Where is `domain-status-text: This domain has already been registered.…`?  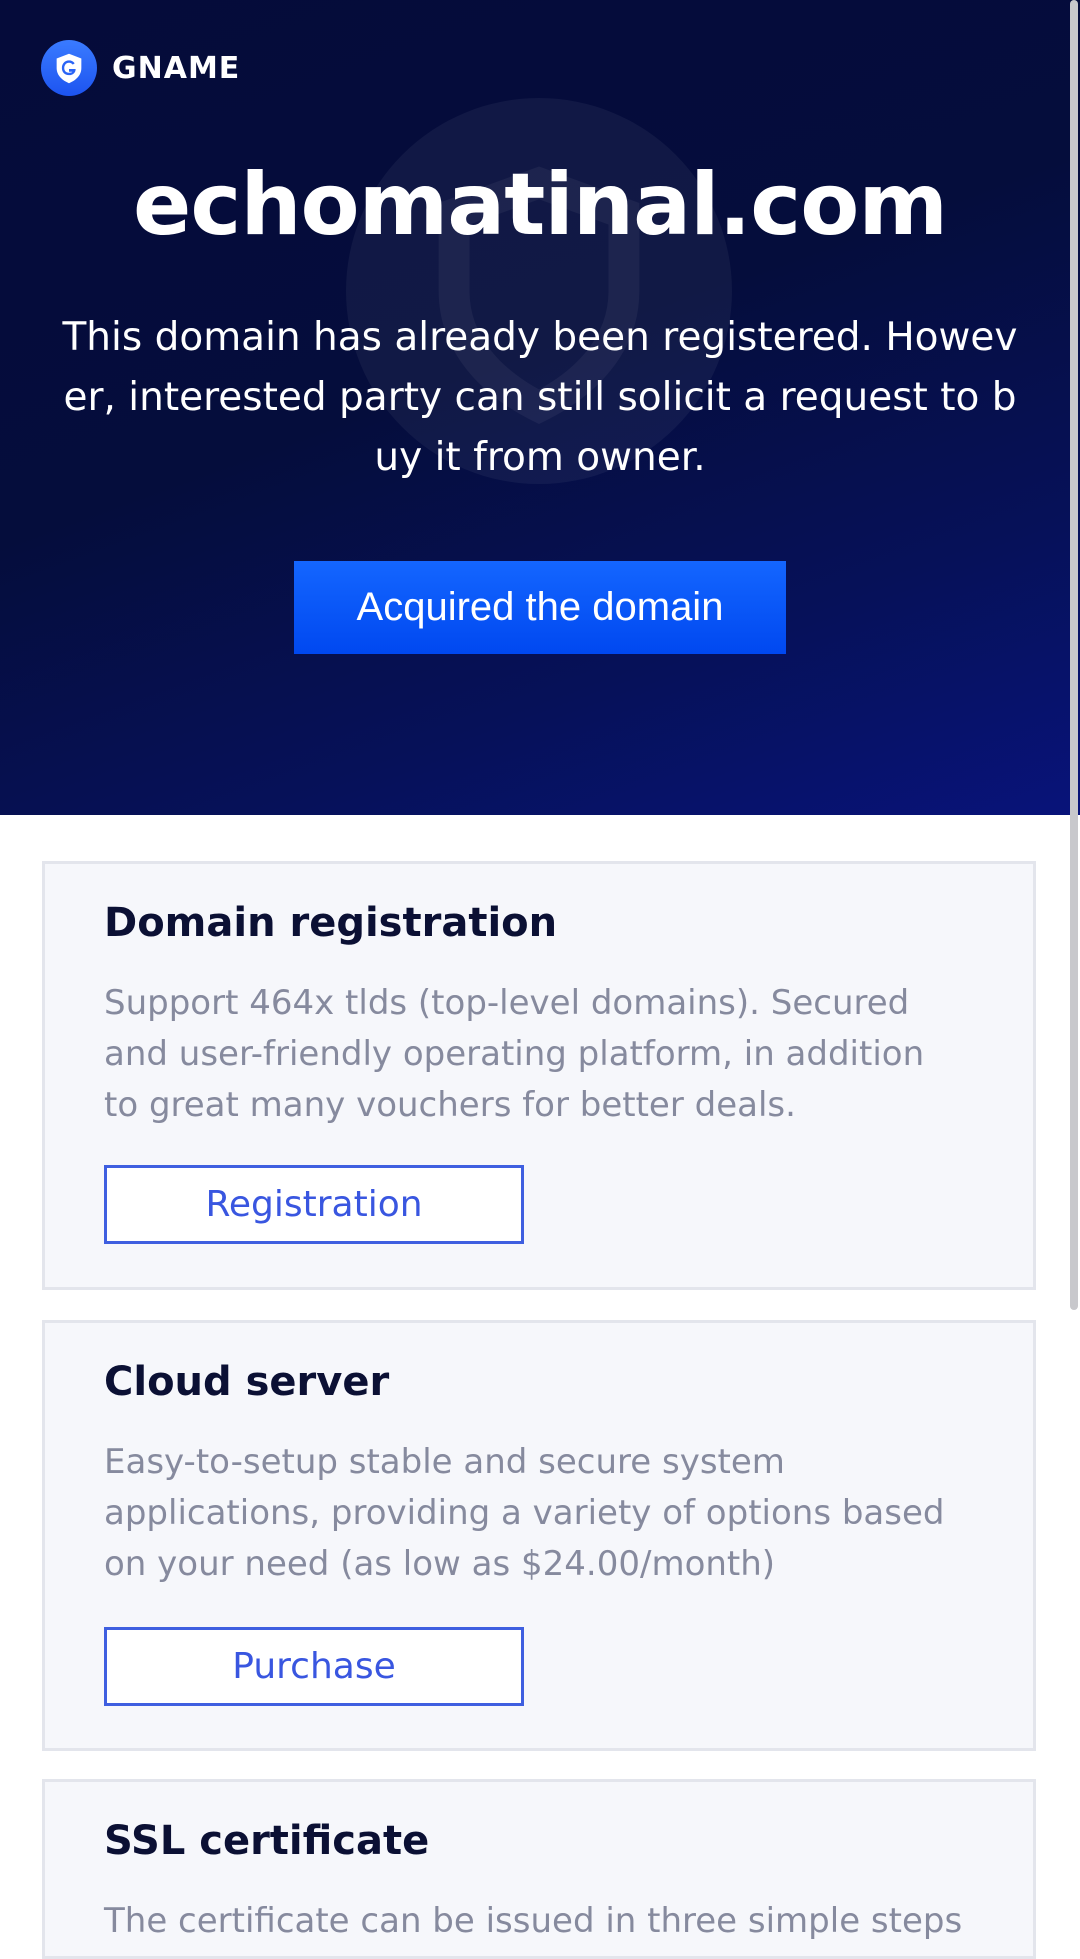 domain-status-text: This domain has already been registered.… is located at coordinates (540, 397).